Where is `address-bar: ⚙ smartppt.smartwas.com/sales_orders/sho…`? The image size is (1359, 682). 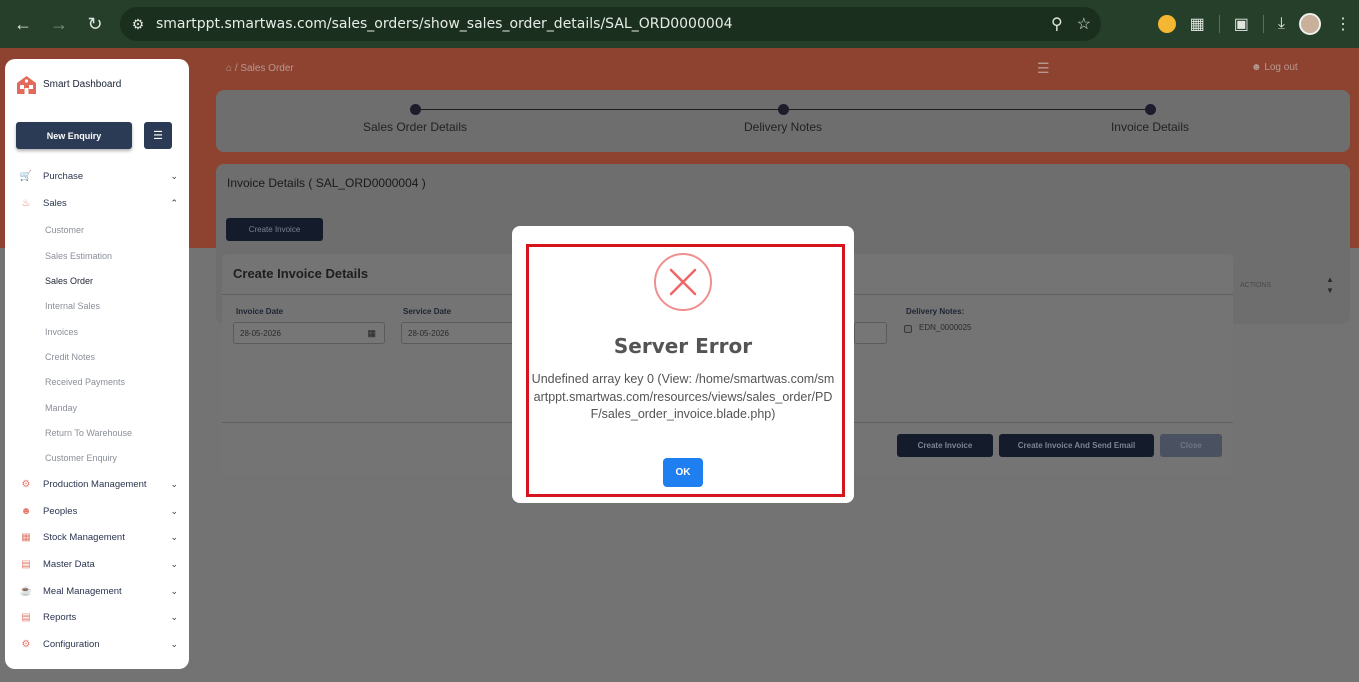
address-bar: ⚙ smartppt.smartwas.com/sales_orders/sho… is located at coordinates (610, 24).